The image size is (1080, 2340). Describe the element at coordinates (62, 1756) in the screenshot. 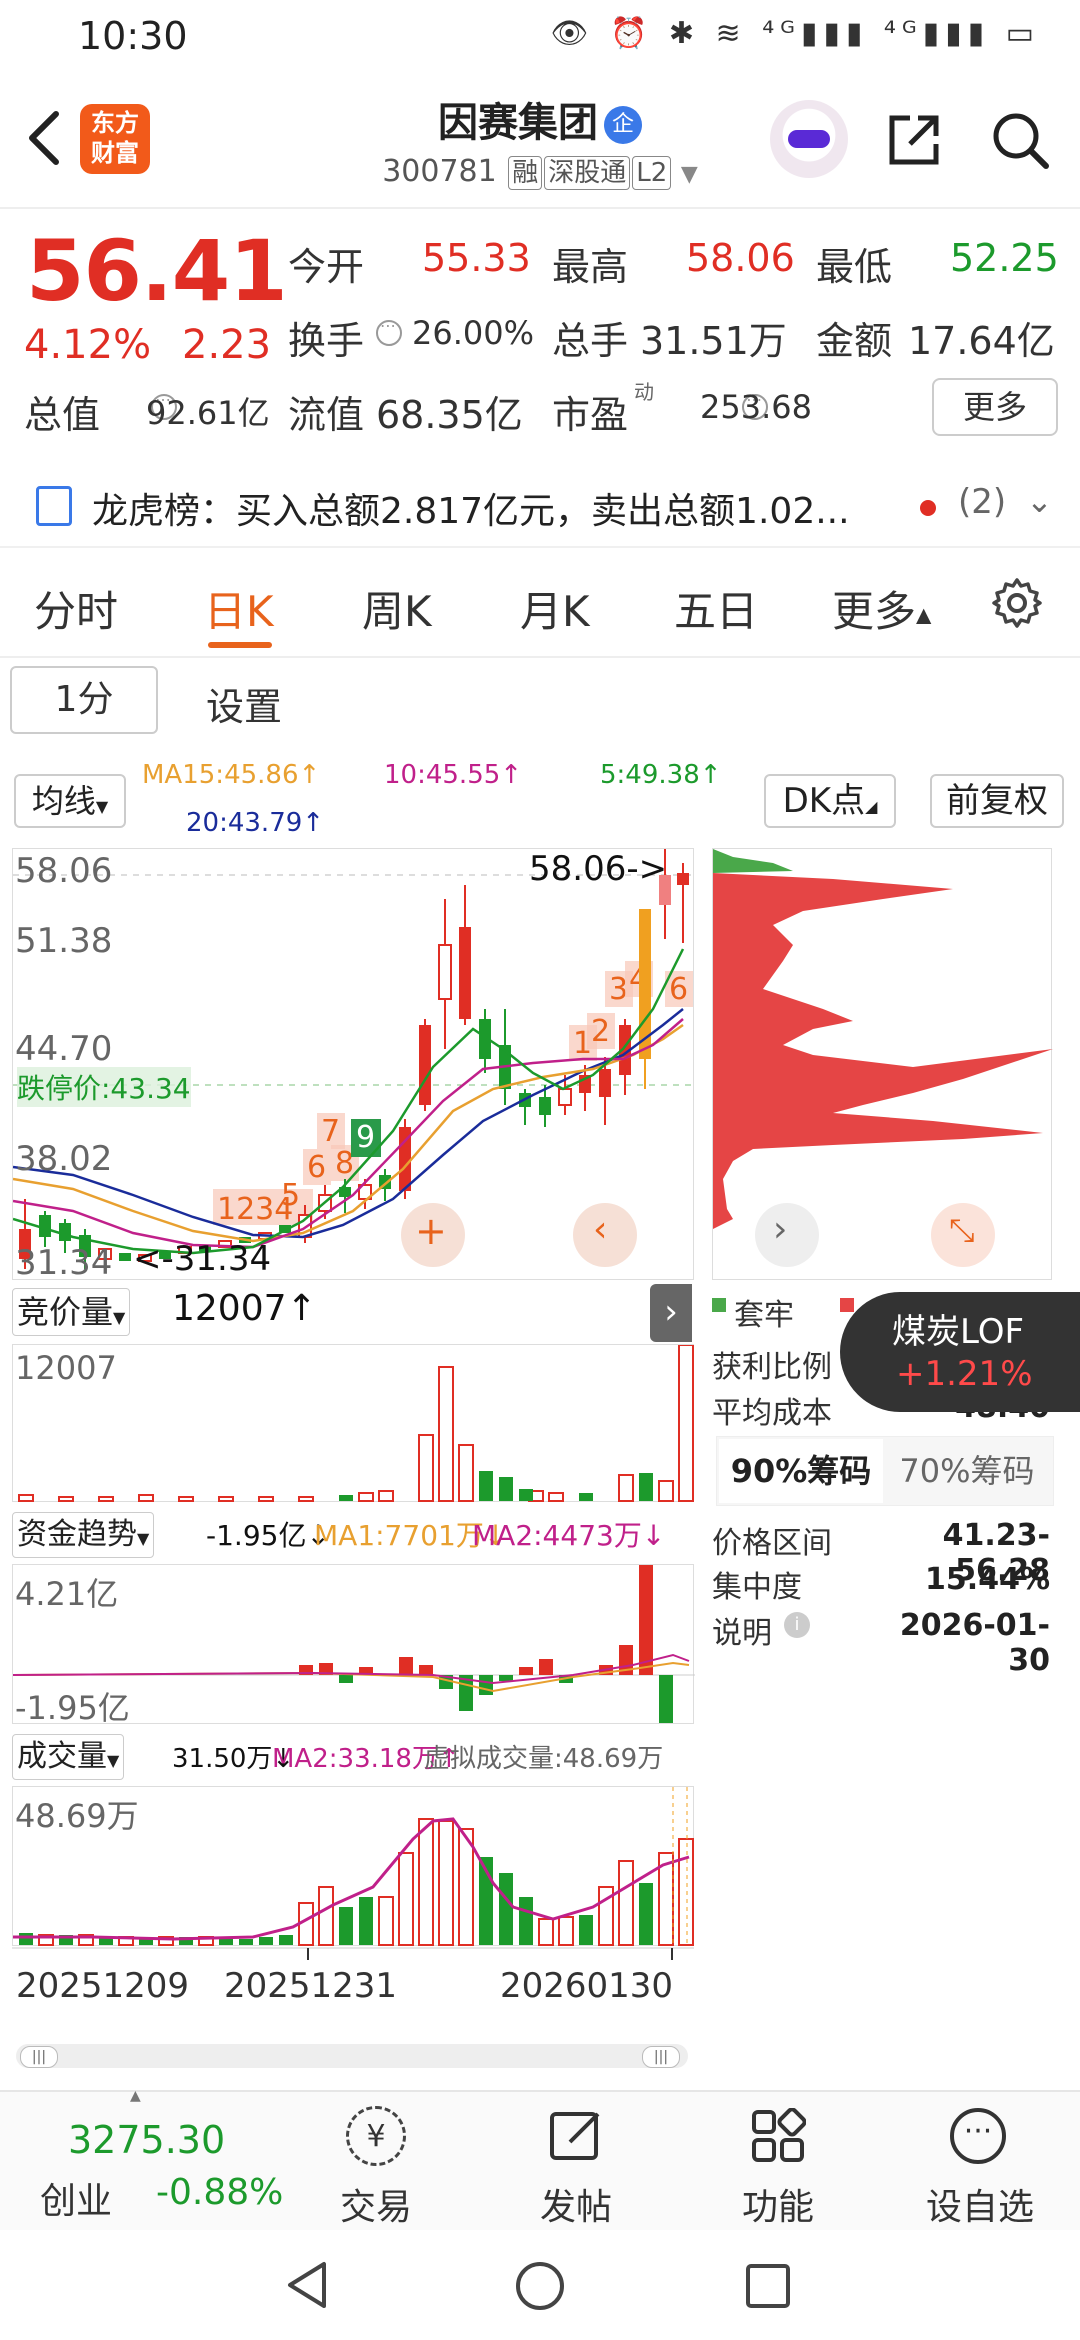

I see `volume-dropdown-label: 成交量` at that location.